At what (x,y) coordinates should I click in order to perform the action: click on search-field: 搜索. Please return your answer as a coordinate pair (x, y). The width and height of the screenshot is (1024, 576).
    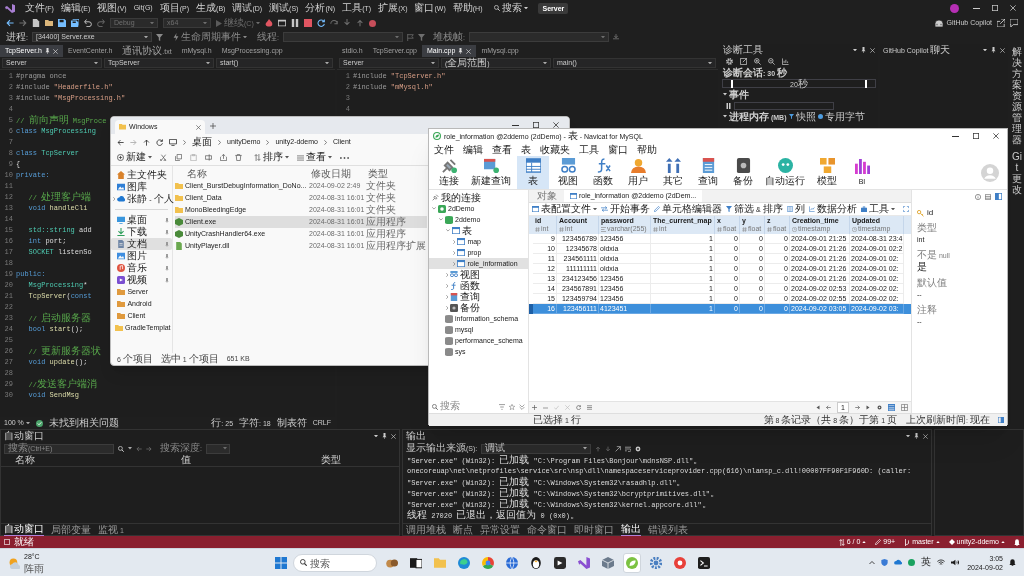
    Looking at the image, I should click on (463, 406).